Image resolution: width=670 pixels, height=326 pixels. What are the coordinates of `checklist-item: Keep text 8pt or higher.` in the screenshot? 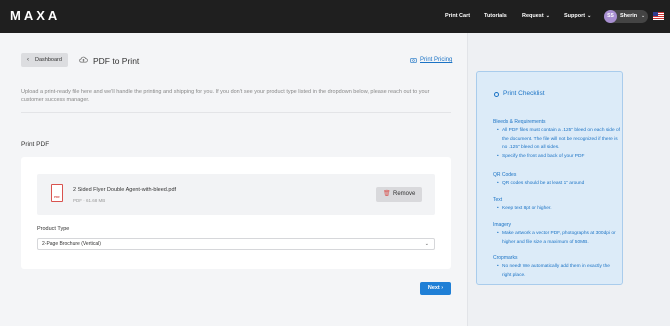 It's located at (558, 209).